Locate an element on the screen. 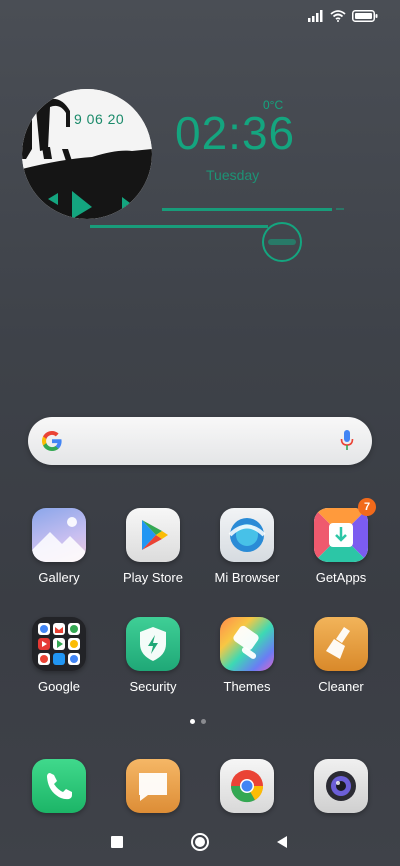 The height and width of the screenshot is (866, 400). status-bar is located at coordinates (343, 16).